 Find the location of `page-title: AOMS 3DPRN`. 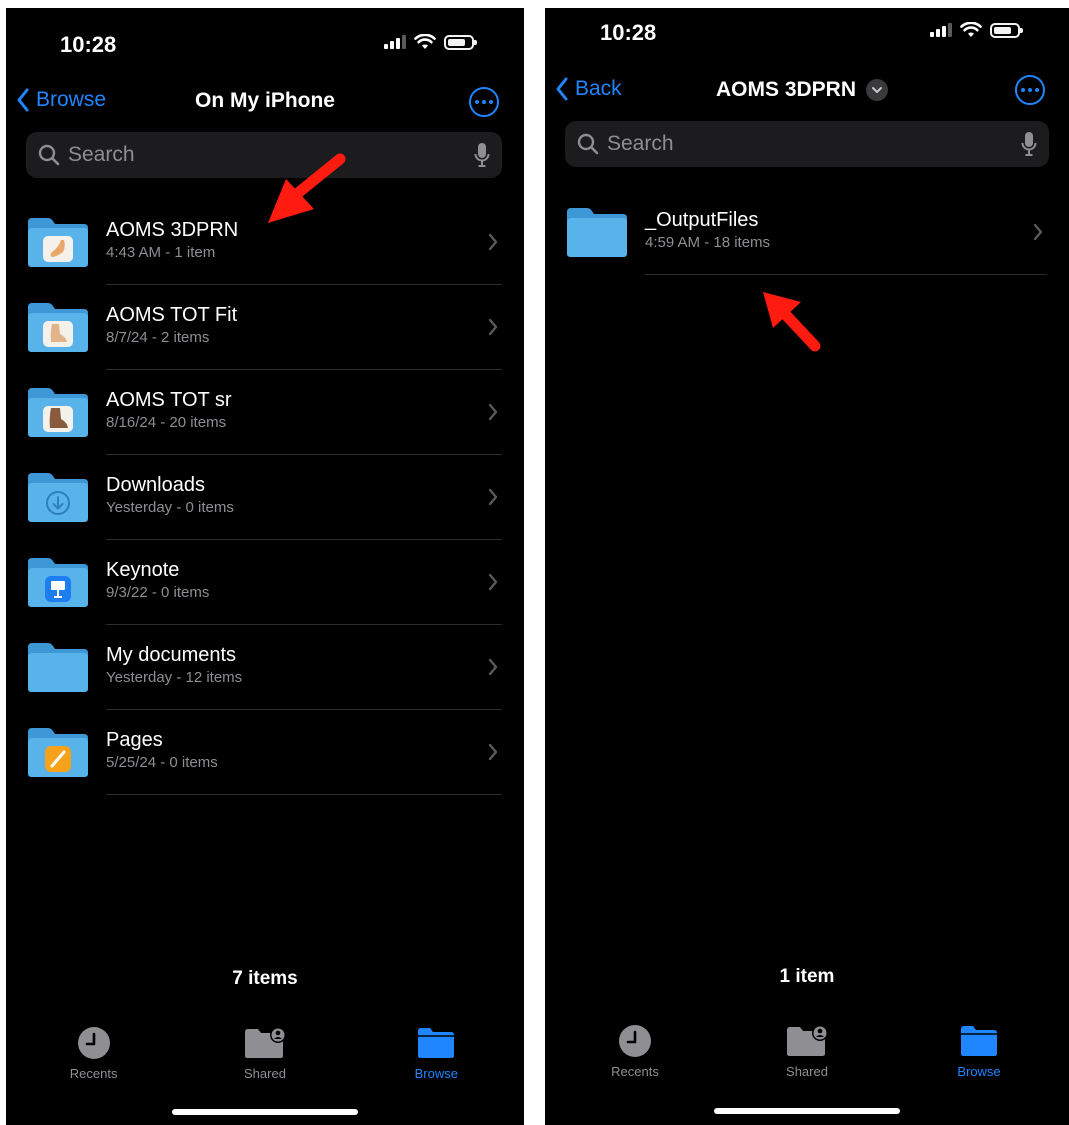

page-title: AOMS 3DPRN is located at coordinates (802, 90).